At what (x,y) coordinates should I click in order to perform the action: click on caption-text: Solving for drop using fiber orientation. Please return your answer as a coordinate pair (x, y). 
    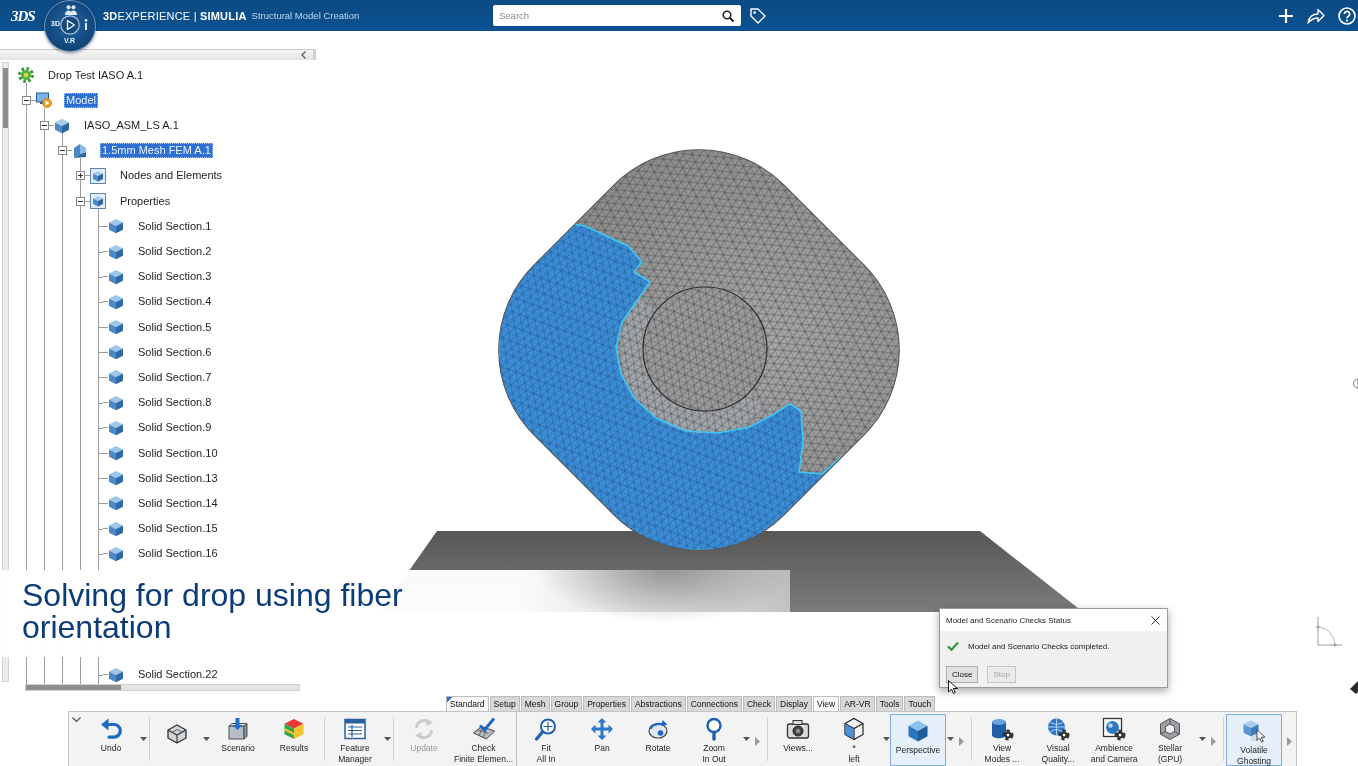
    Looking at the image, I should click on (213, 611).